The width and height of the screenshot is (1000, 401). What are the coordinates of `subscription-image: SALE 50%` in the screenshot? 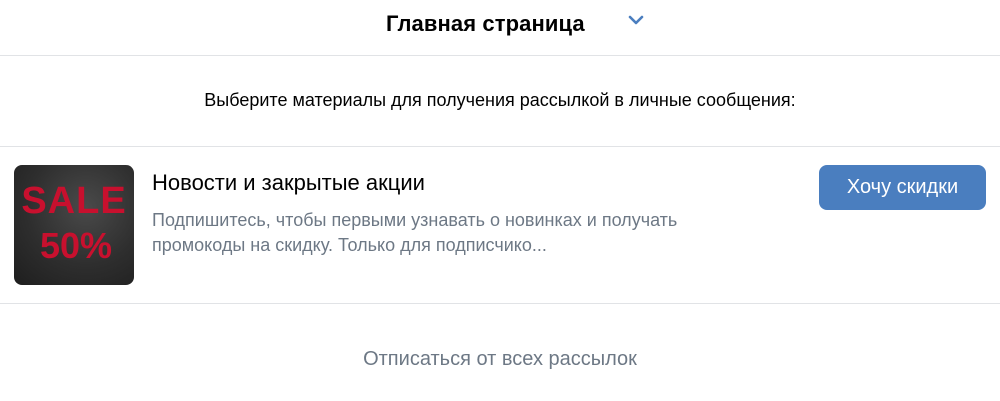 It's located at (74, 225).